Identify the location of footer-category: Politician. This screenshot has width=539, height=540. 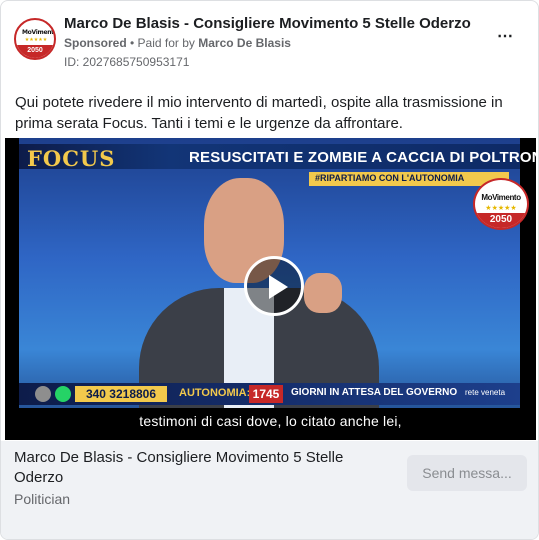
(42, 499).